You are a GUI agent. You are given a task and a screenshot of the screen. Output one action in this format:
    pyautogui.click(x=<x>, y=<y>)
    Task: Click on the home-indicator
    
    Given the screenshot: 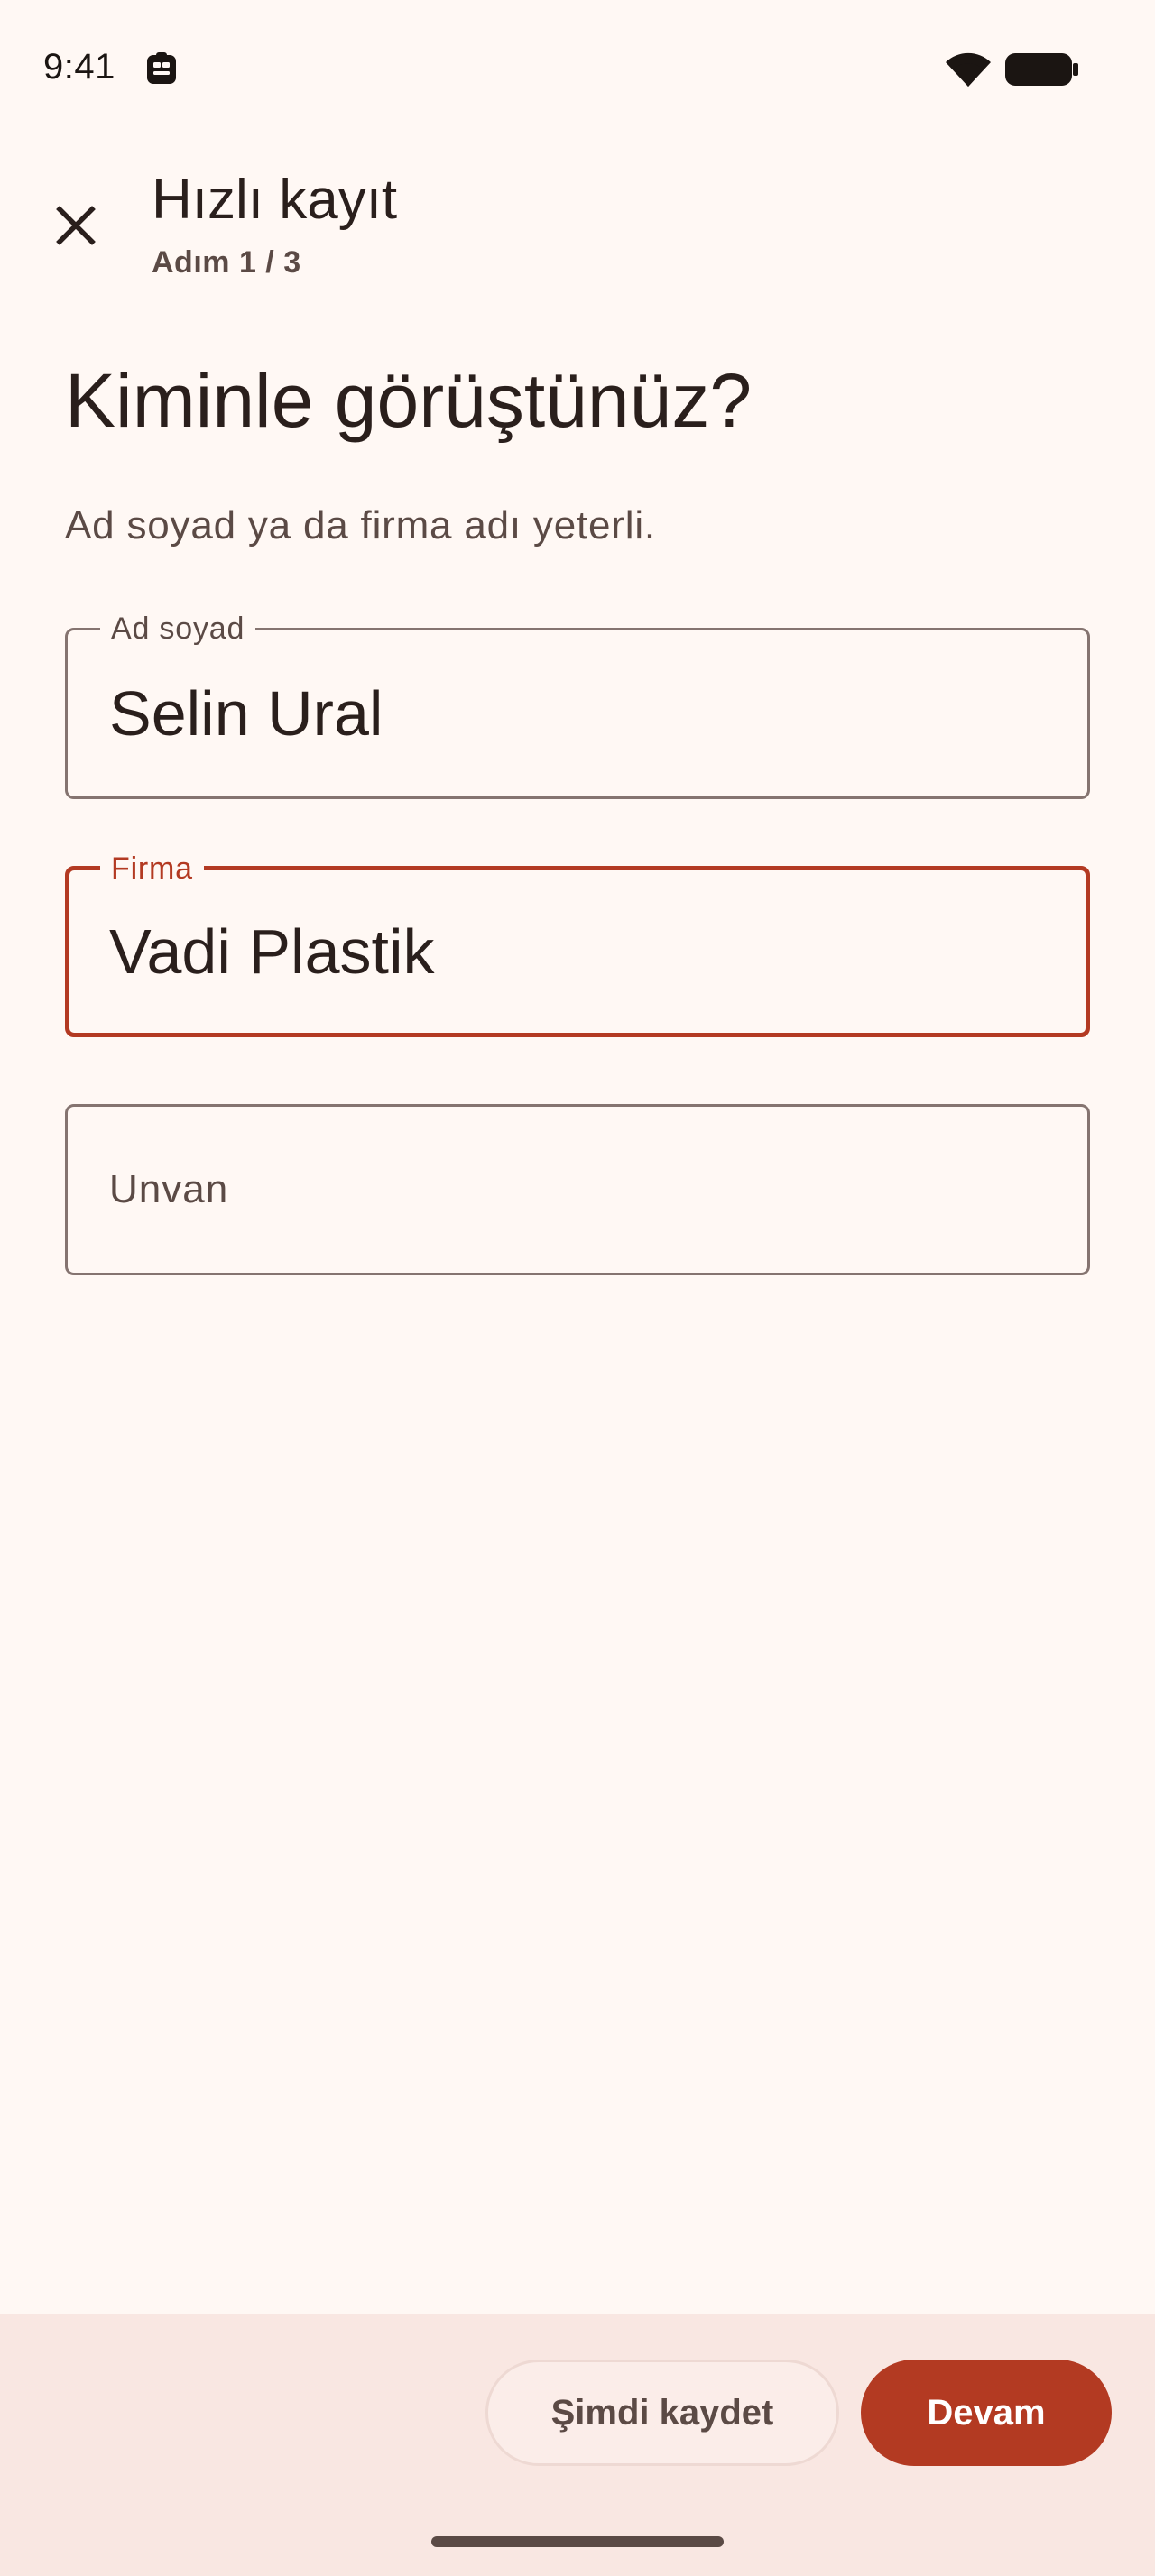 What is the action you would take?
    pyautogui.click(x=577, y=2541)
    